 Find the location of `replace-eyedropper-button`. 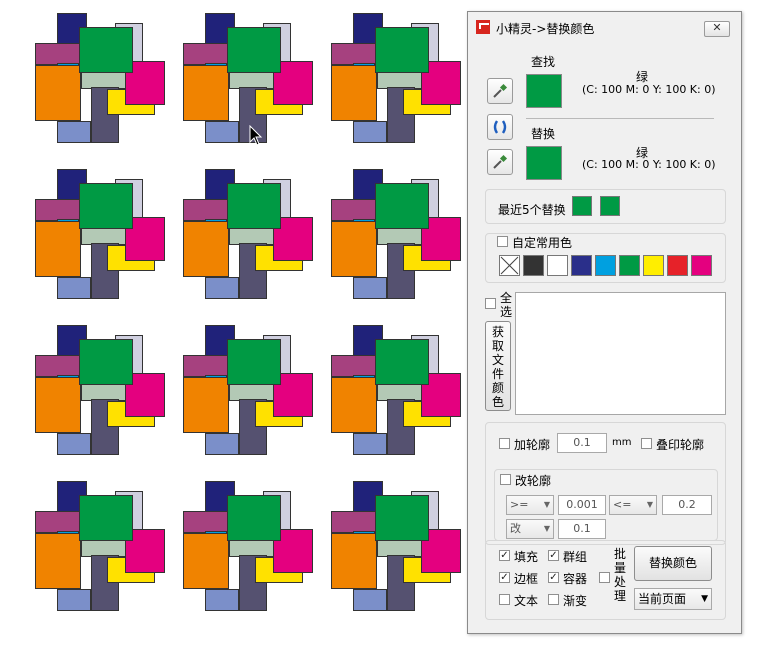

replace-eyedropper-button is located at coordinates (500, 162).